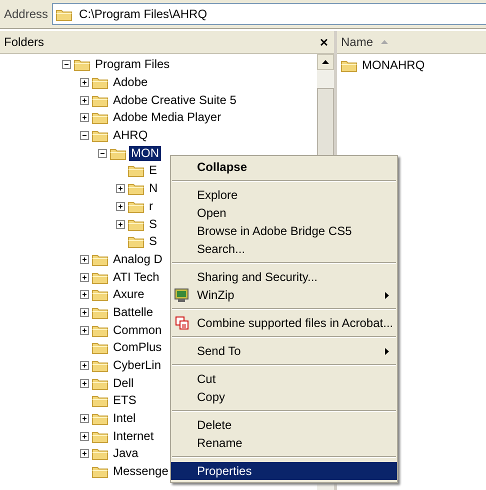 The height and width of the screenshot is (490, 486). Describe the element at coordinates (145, 153) in the screenshot. I see `tree-item: MON` at that location.